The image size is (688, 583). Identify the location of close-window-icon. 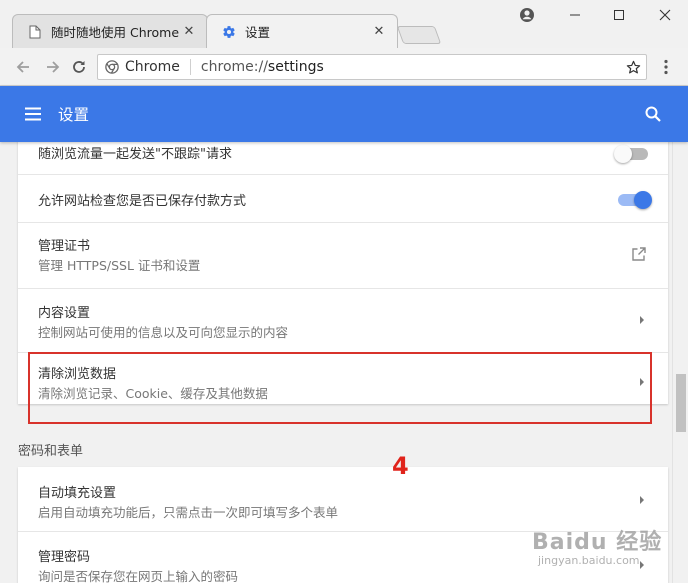
(665, 15).